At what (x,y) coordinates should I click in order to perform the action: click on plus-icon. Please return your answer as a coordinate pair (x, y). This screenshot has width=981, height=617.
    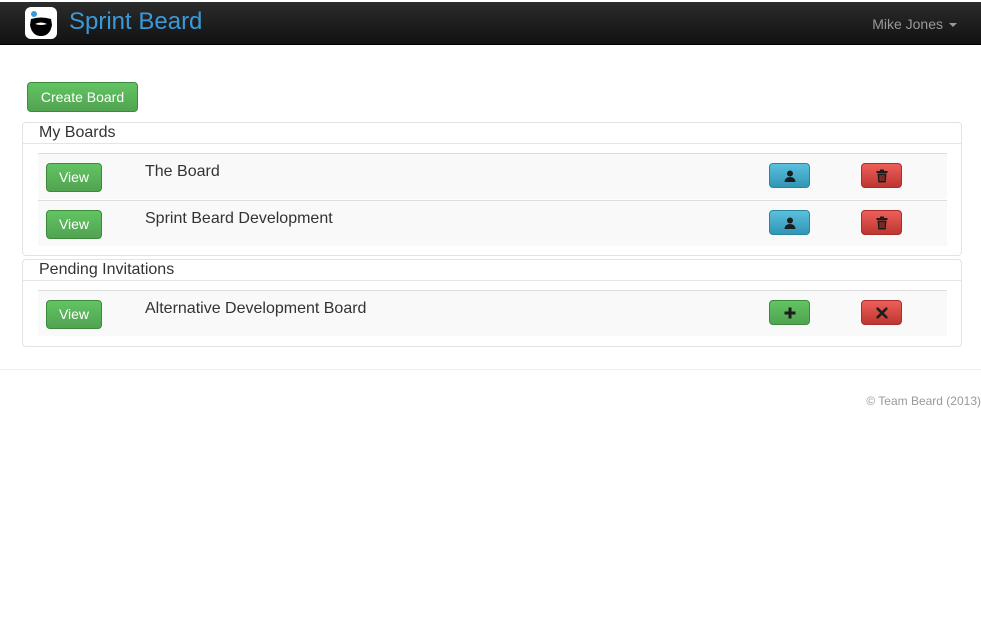
    Looking at the image, I should click on (789, 312).